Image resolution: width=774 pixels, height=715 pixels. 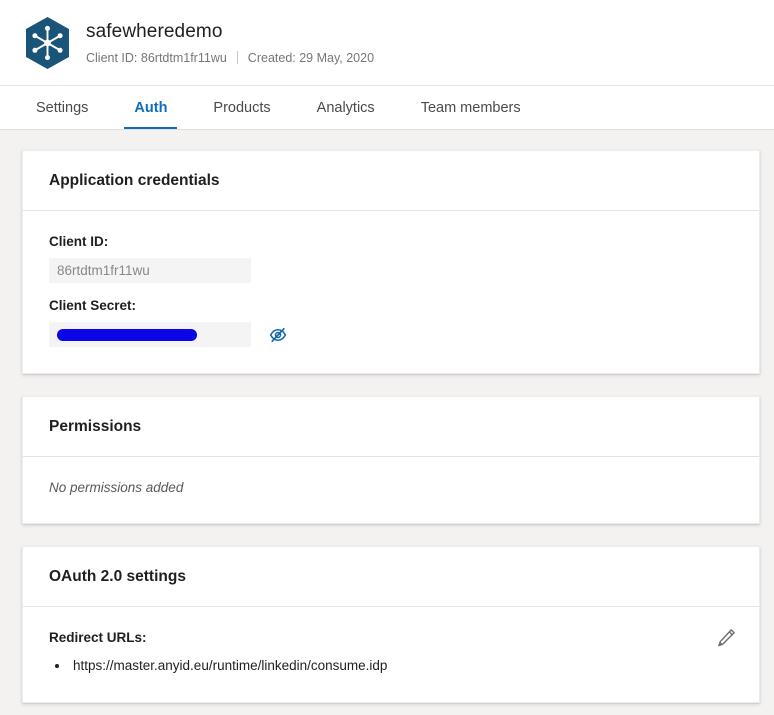 I want to click on page-title: safewheredemo, so click(x=154, y=31).